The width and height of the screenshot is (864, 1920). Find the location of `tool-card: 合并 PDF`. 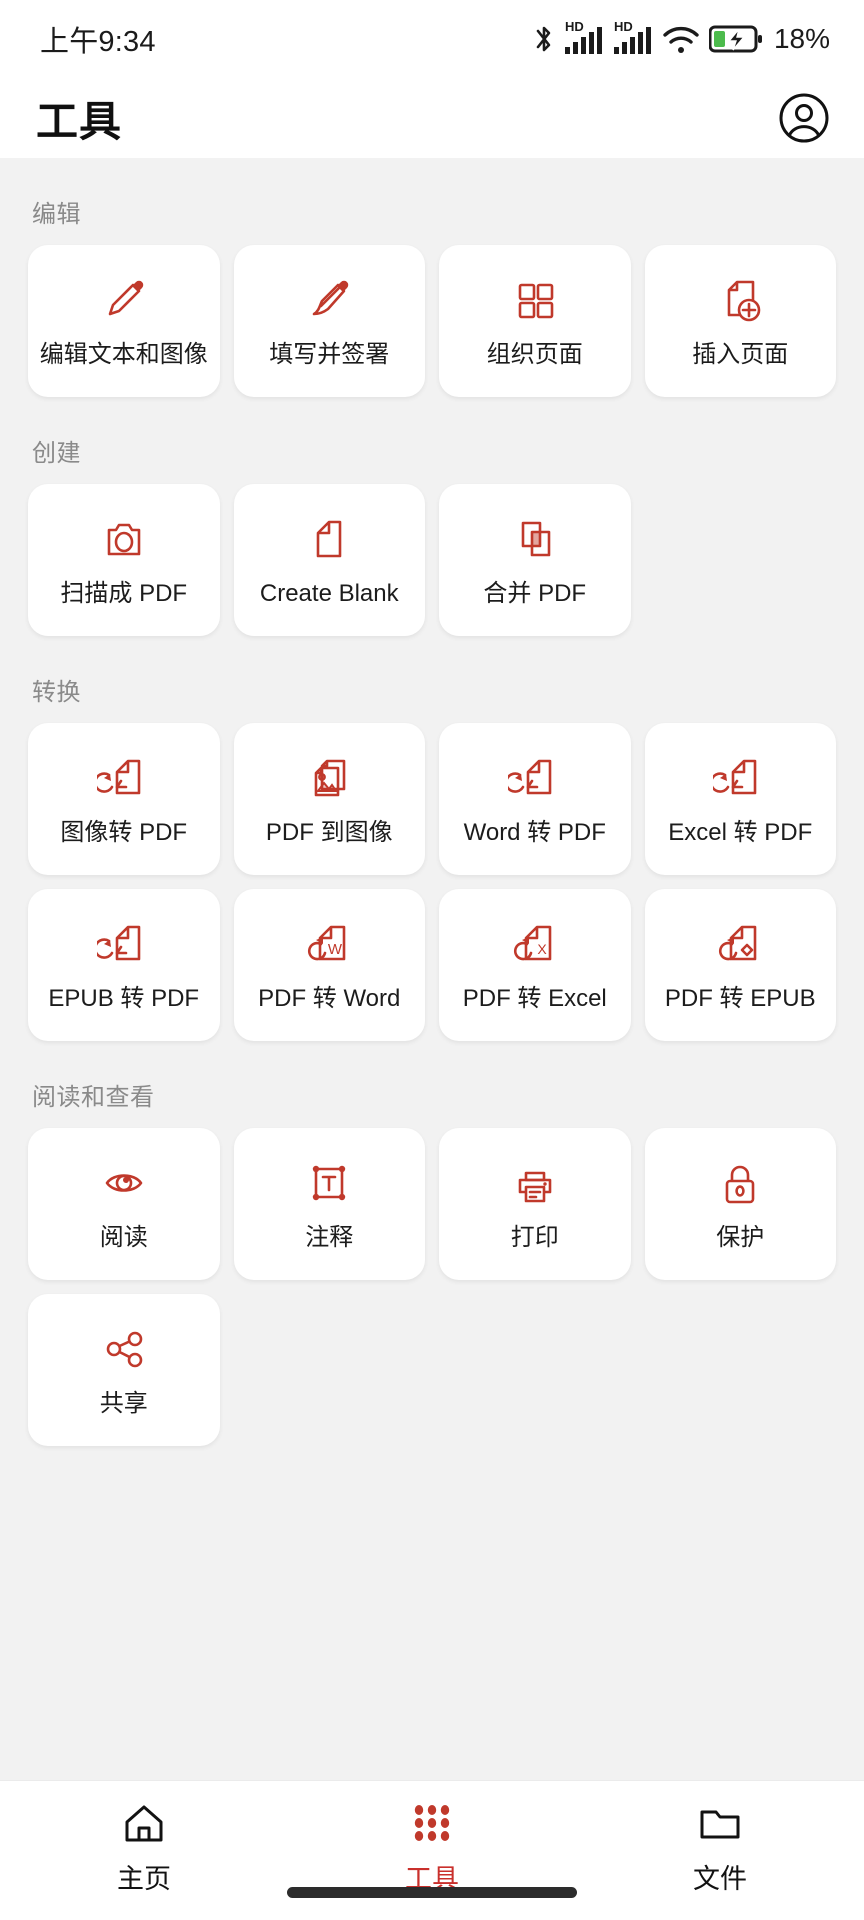

tool-card: 合并 PDF is located at coordinates (535, 560).